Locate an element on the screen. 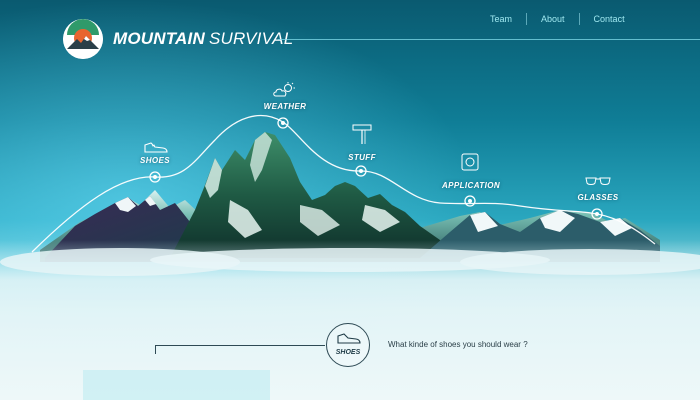 Image resolution: width=700 pixels, height=400 pixels. sunglasses-icon is located at coordinates (598, 181).